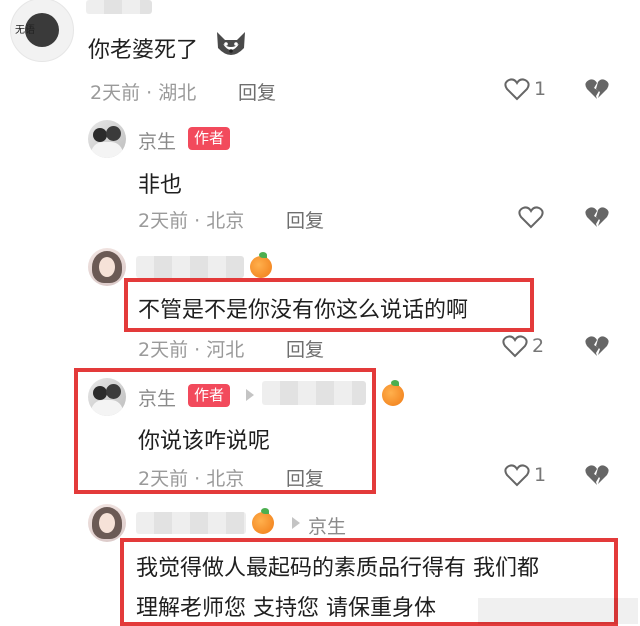 The width and height of the screenshot is (640, 626). What do you see at coordinates (160, 185) in the screenshot?
I see `reply1-text: 非也` at bounding box center [160, 185].